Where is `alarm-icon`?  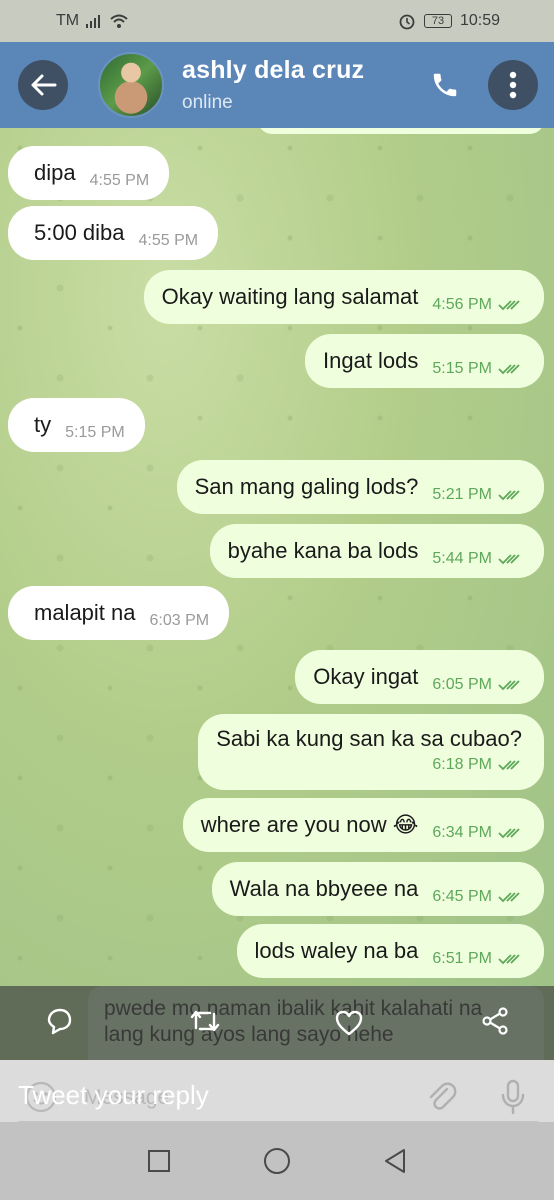 alarm-icon is located at coordinates (407, 22).